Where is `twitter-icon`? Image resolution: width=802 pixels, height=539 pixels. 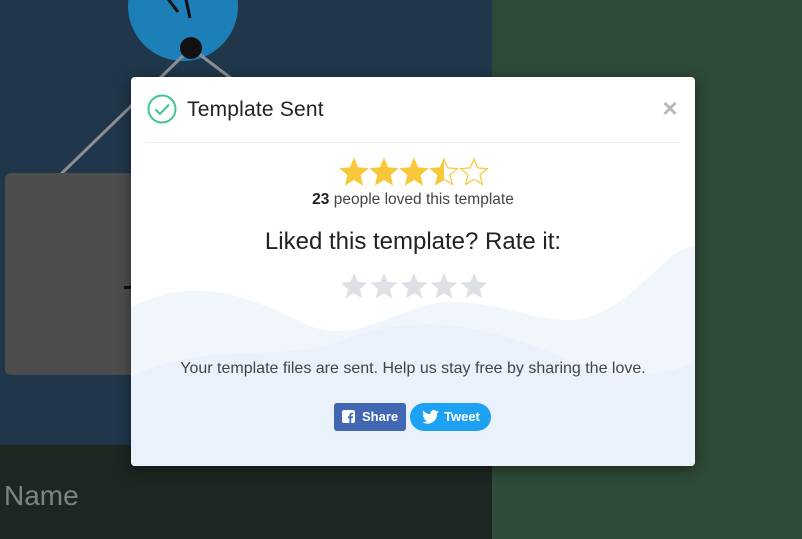
twitter-icon is located at coordinates (430, 417).